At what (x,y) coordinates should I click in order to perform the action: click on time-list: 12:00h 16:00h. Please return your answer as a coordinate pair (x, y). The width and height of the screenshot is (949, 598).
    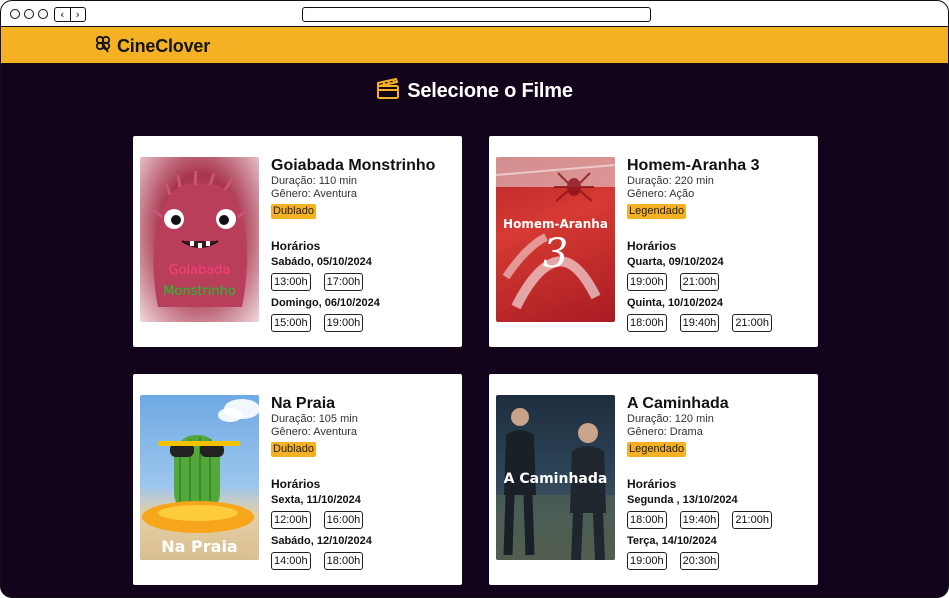
    Looking at the image, I should click on (364, 520).